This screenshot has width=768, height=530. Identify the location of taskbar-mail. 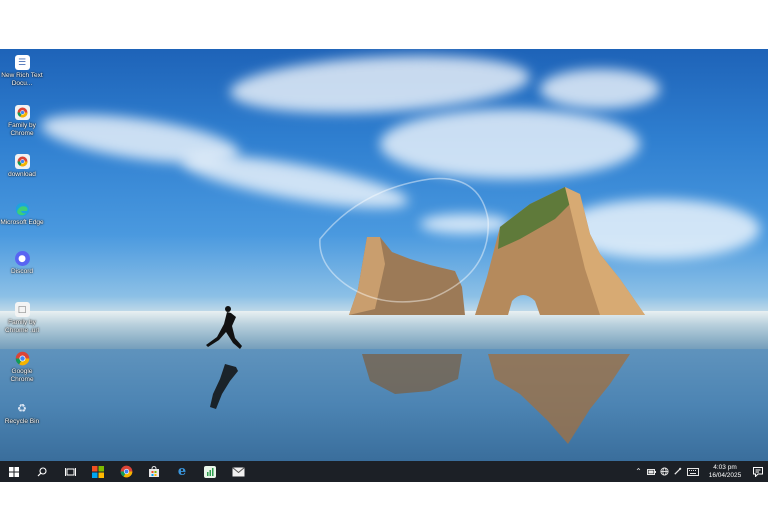
(238, 471).